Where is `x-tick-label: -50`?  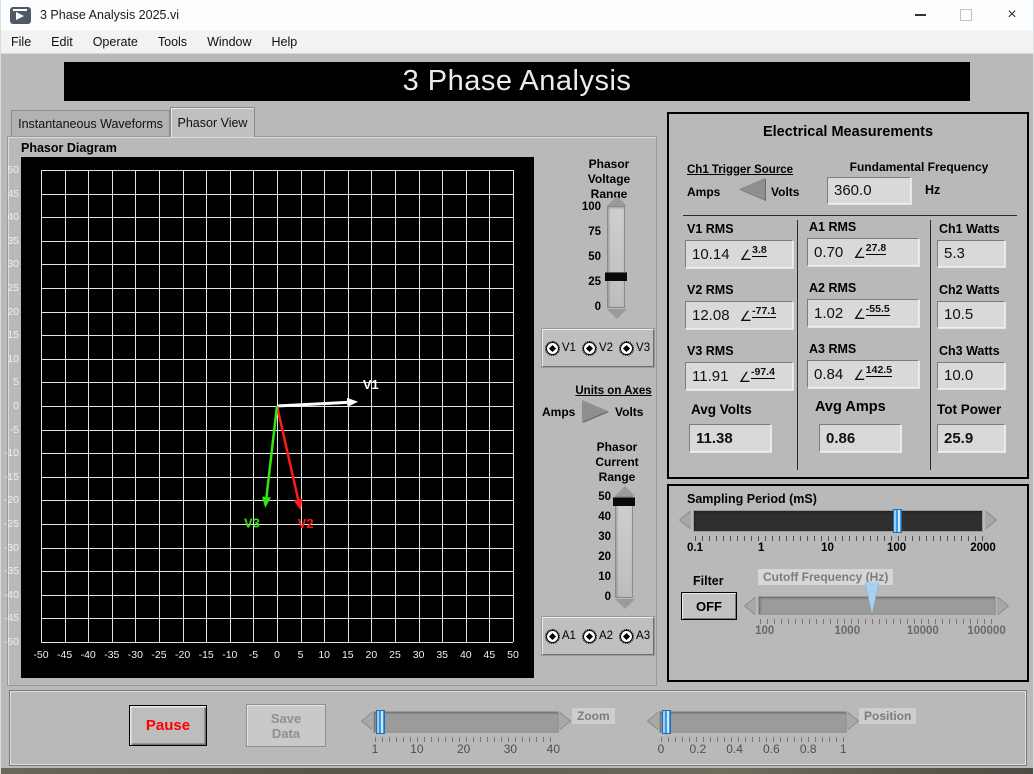 x-tick-label: -50 is located at coordinates (41, 655).